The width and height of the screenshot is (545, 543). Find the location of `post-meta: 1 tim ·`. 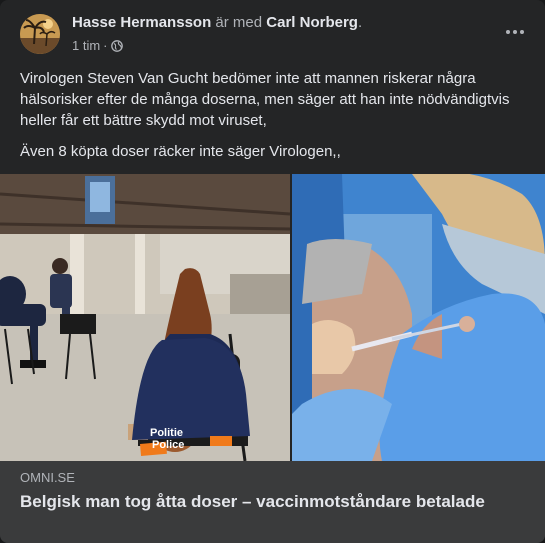

post-meta: 1 tim · is located at coordinates (97, 45).